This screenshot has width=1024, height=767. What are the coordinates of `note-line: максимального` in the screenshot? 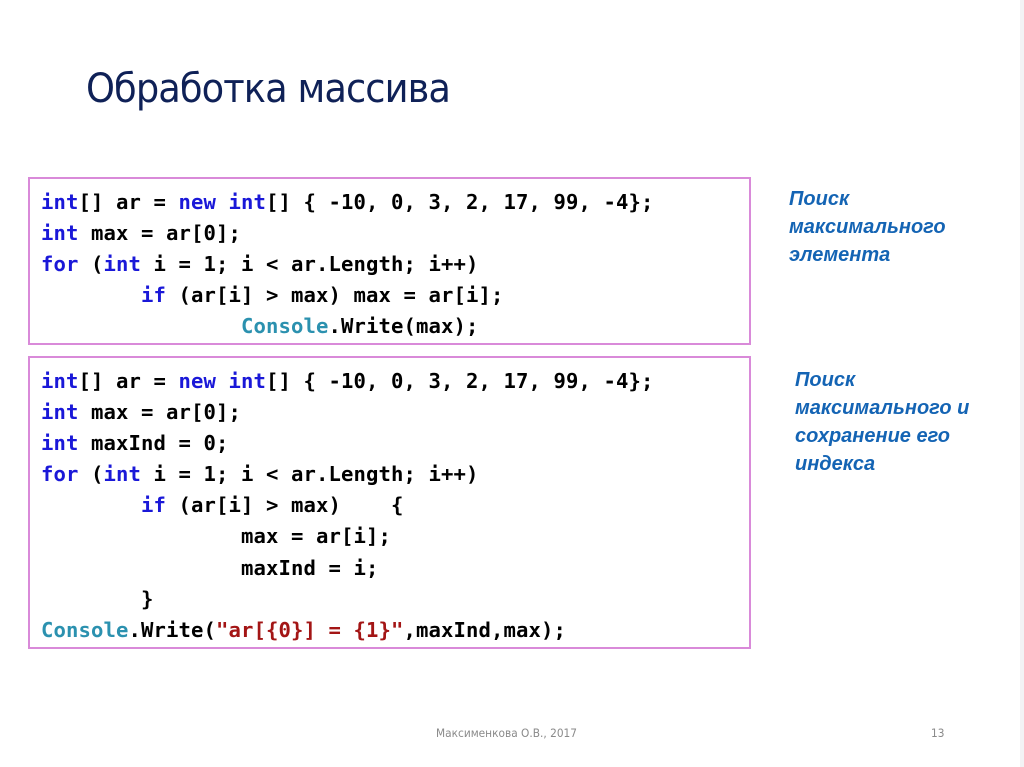 It's located at (867, 227).